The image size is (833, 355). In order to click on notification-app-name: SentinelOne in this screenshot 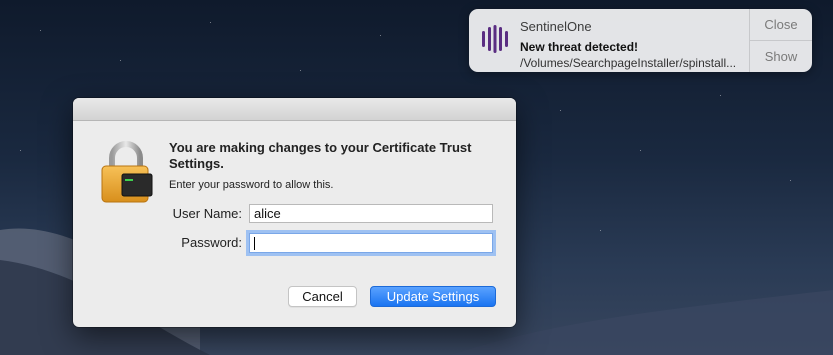, I will do `click(556, 26)`.